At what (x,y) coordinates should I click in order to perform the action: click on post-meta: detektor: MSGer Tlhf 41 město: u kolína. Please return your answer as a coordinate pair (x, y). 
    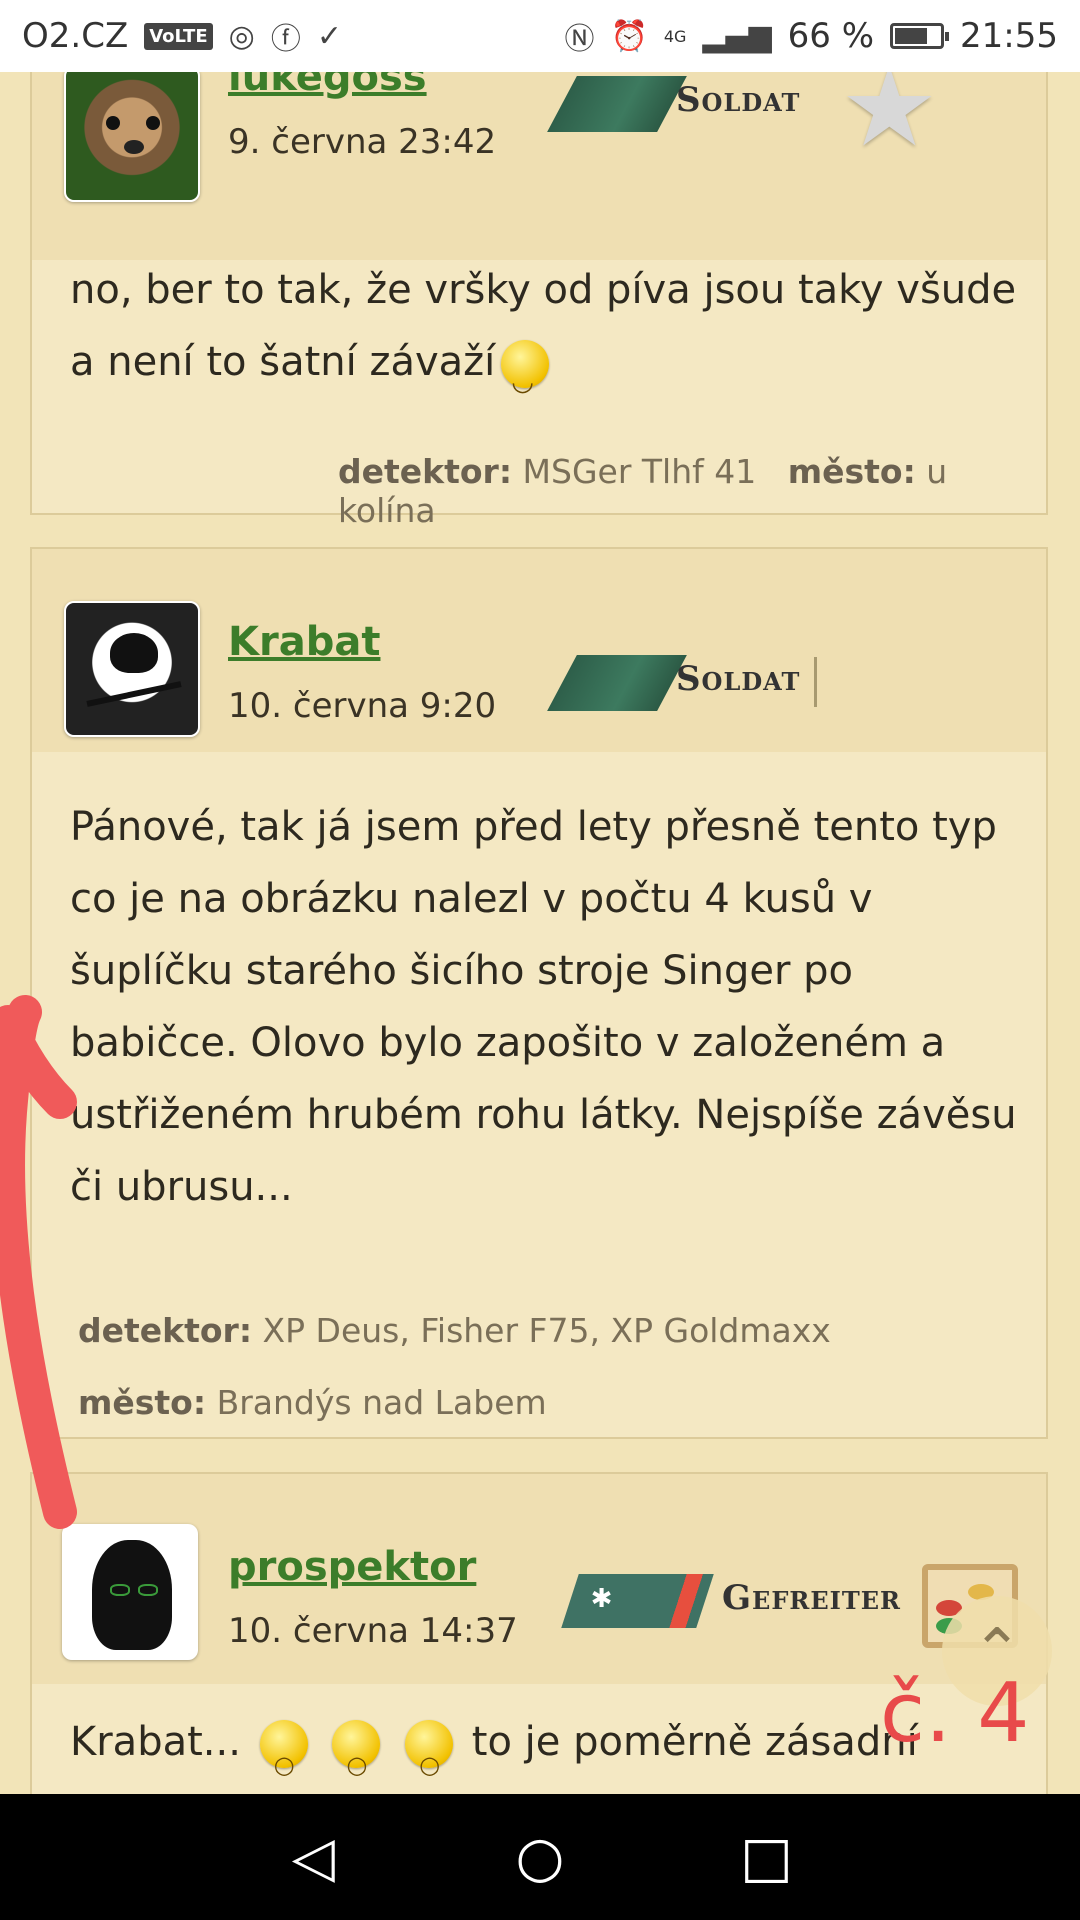
    Looking at the image, I should click on (692, 491).